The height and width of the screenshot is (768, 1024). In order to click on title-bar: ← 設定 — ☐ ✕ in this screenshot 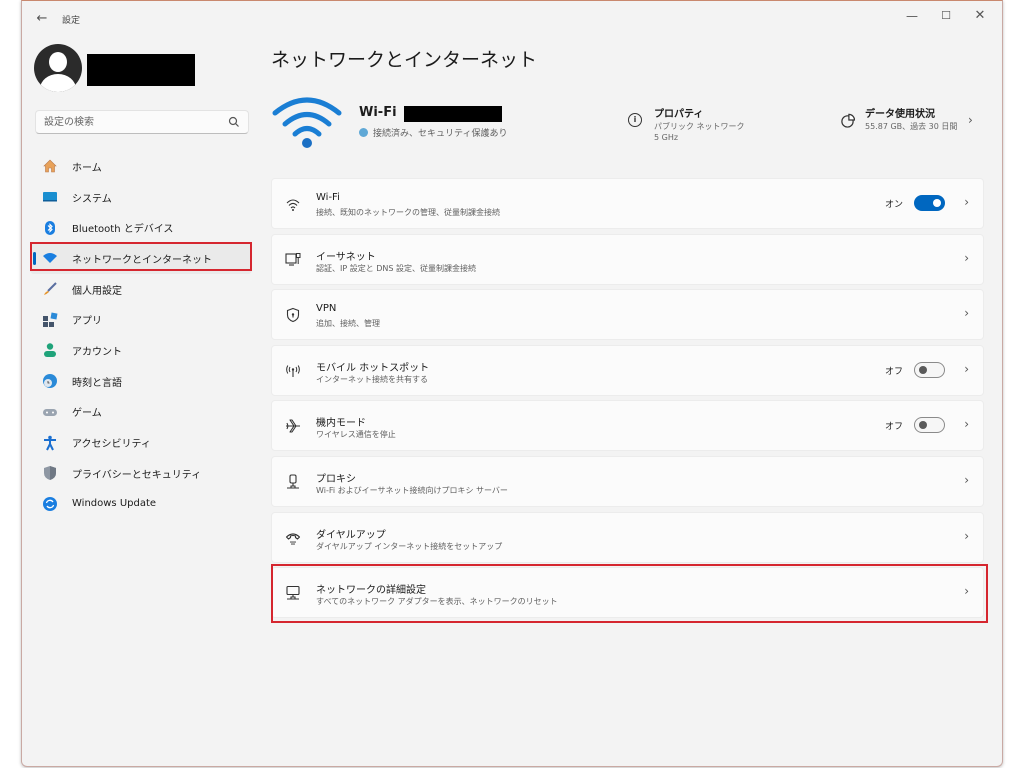, I will do `click(512, 19)`.